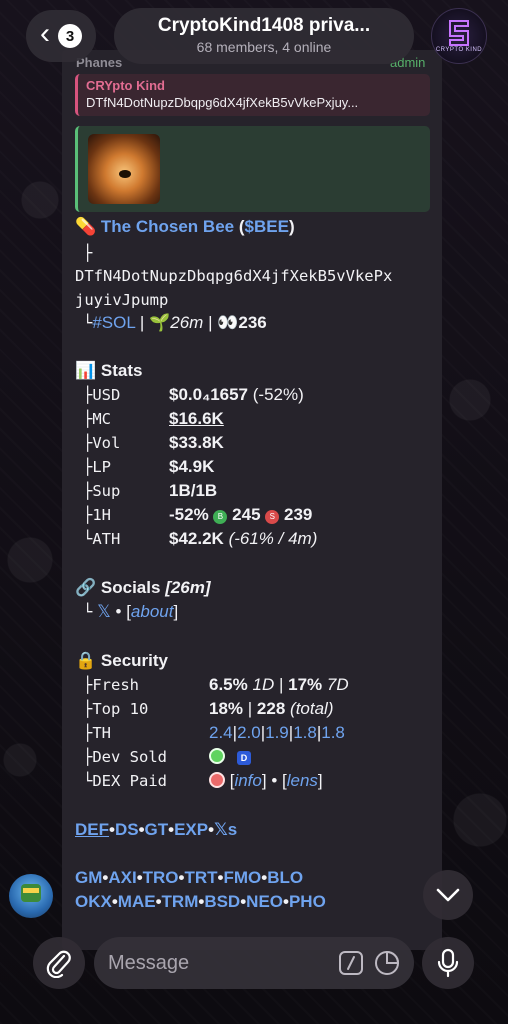  What do you see at coordinates (285, 877) in the screenshot?
I see `link-blo: BLO` at bounding box center [285, 877].